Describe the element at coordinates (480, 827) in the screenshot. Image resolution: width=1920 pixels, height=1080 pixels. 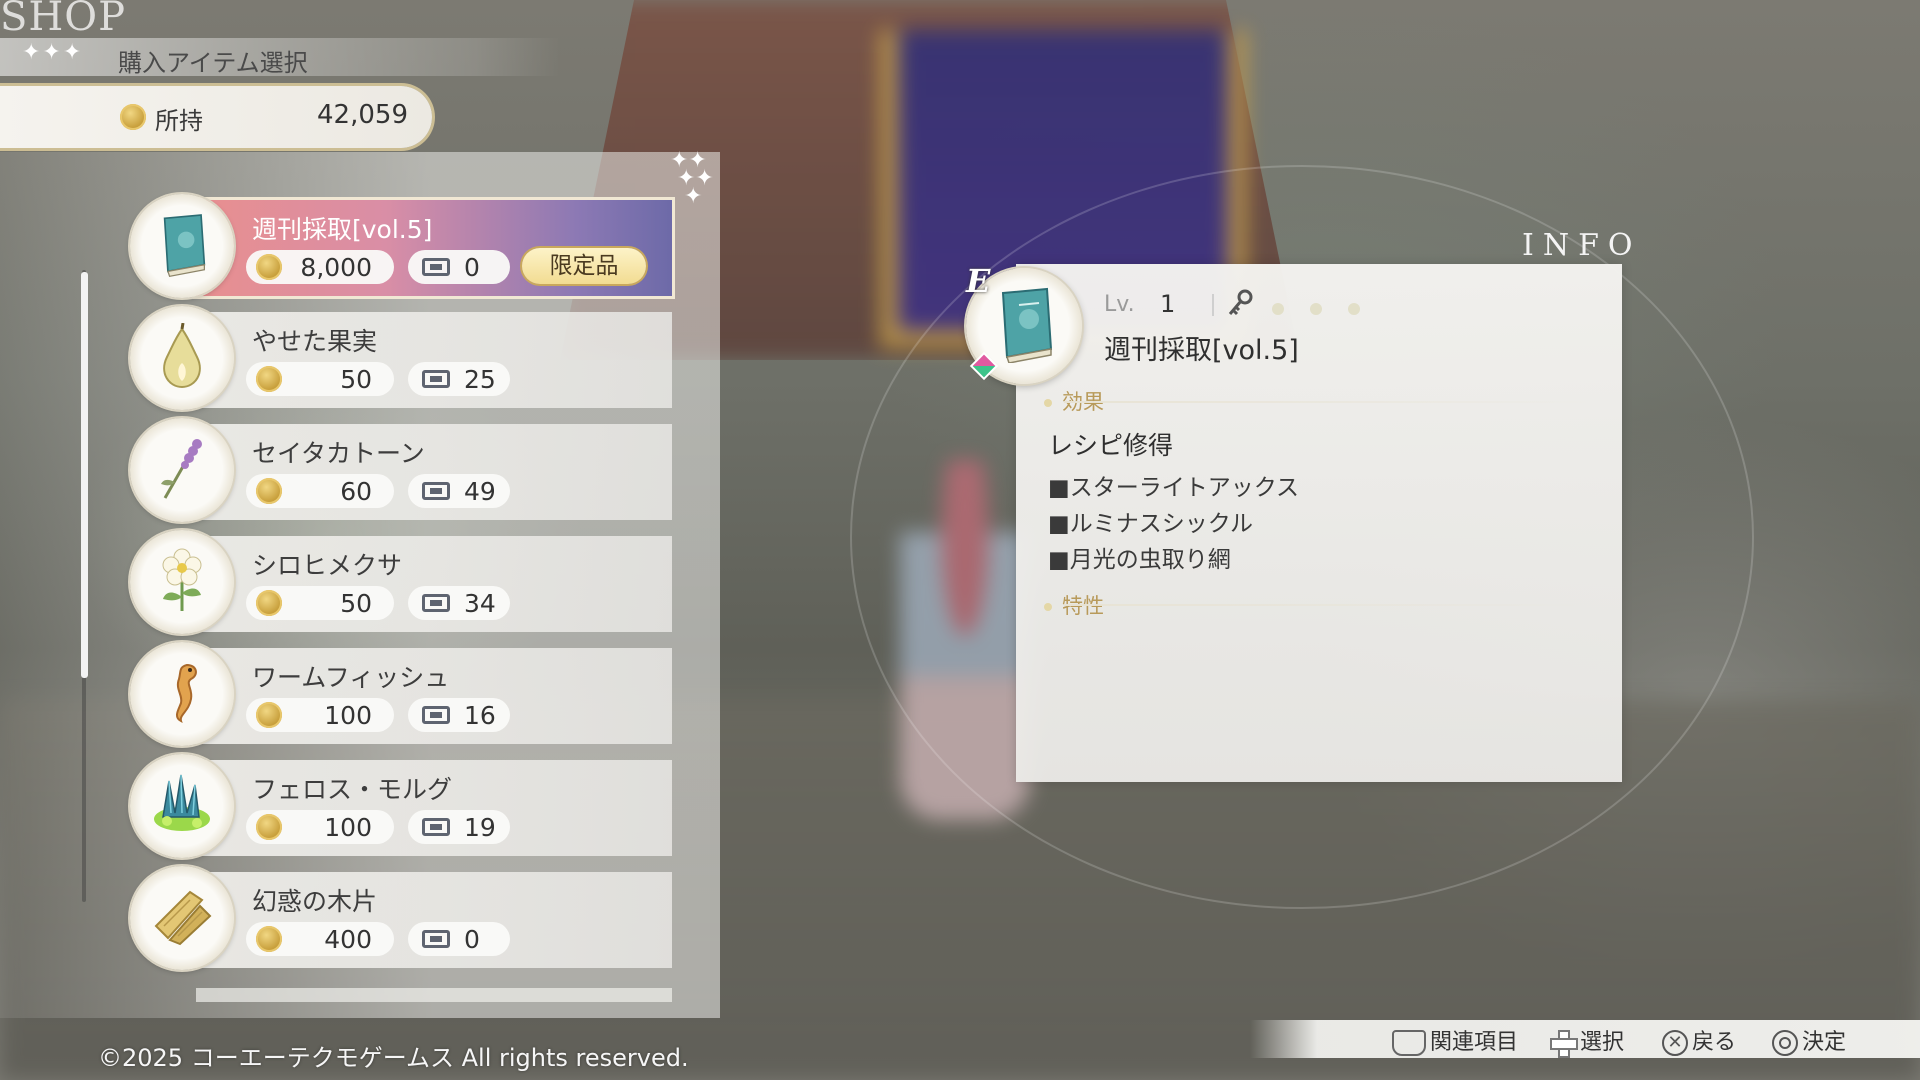
I see `item-owned-count: 19` at that location.